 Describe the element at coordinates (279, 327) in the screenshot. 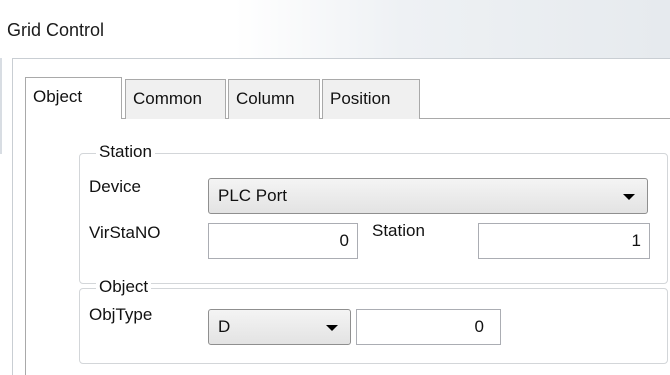

I see `objtype-dropdown: D` at that location.